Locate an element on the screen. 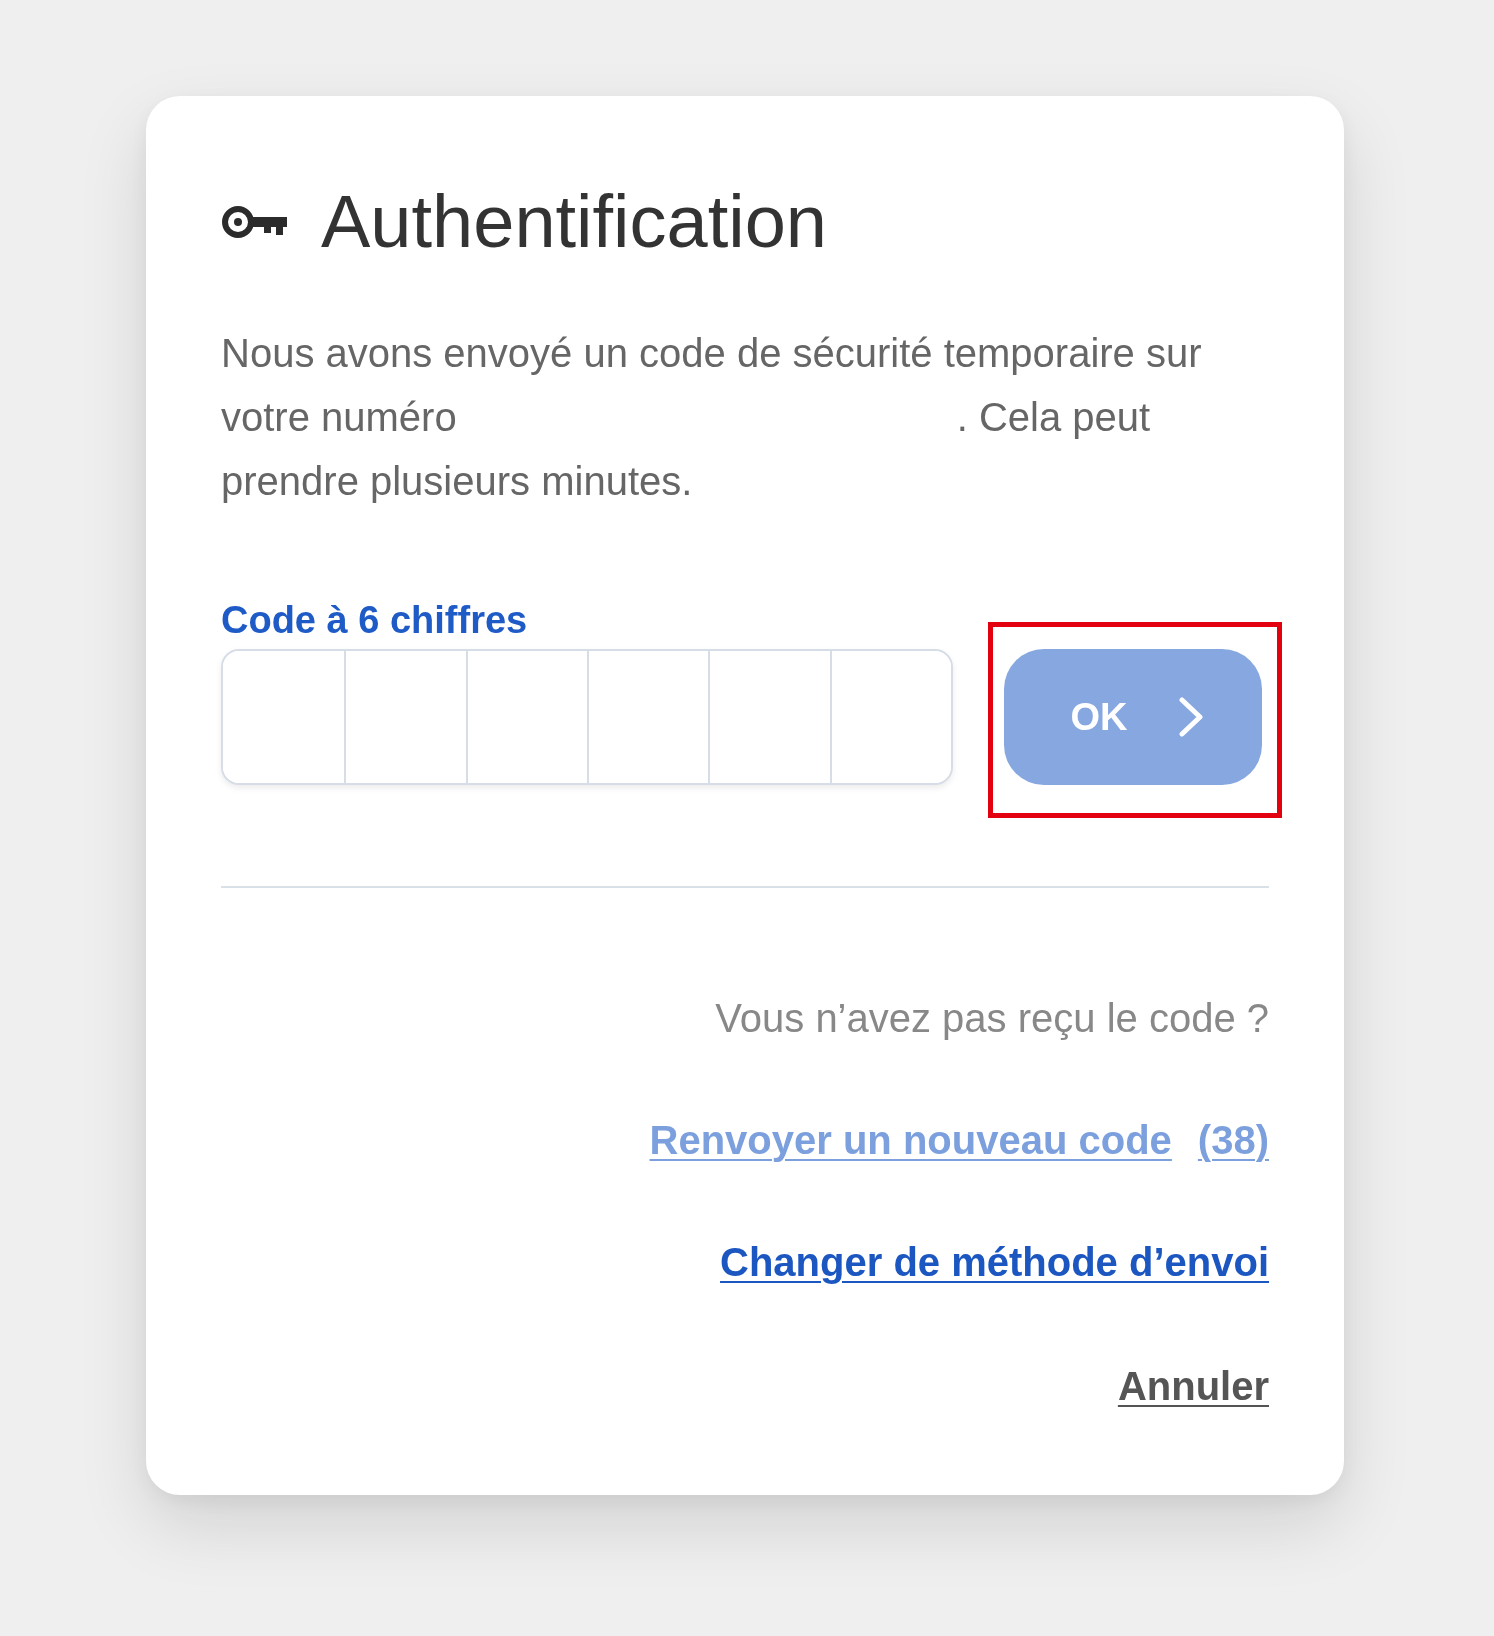 This screenshot has width=1494, height=1636. cancel-link: Annuler is located at coordinates (1193, 1386).